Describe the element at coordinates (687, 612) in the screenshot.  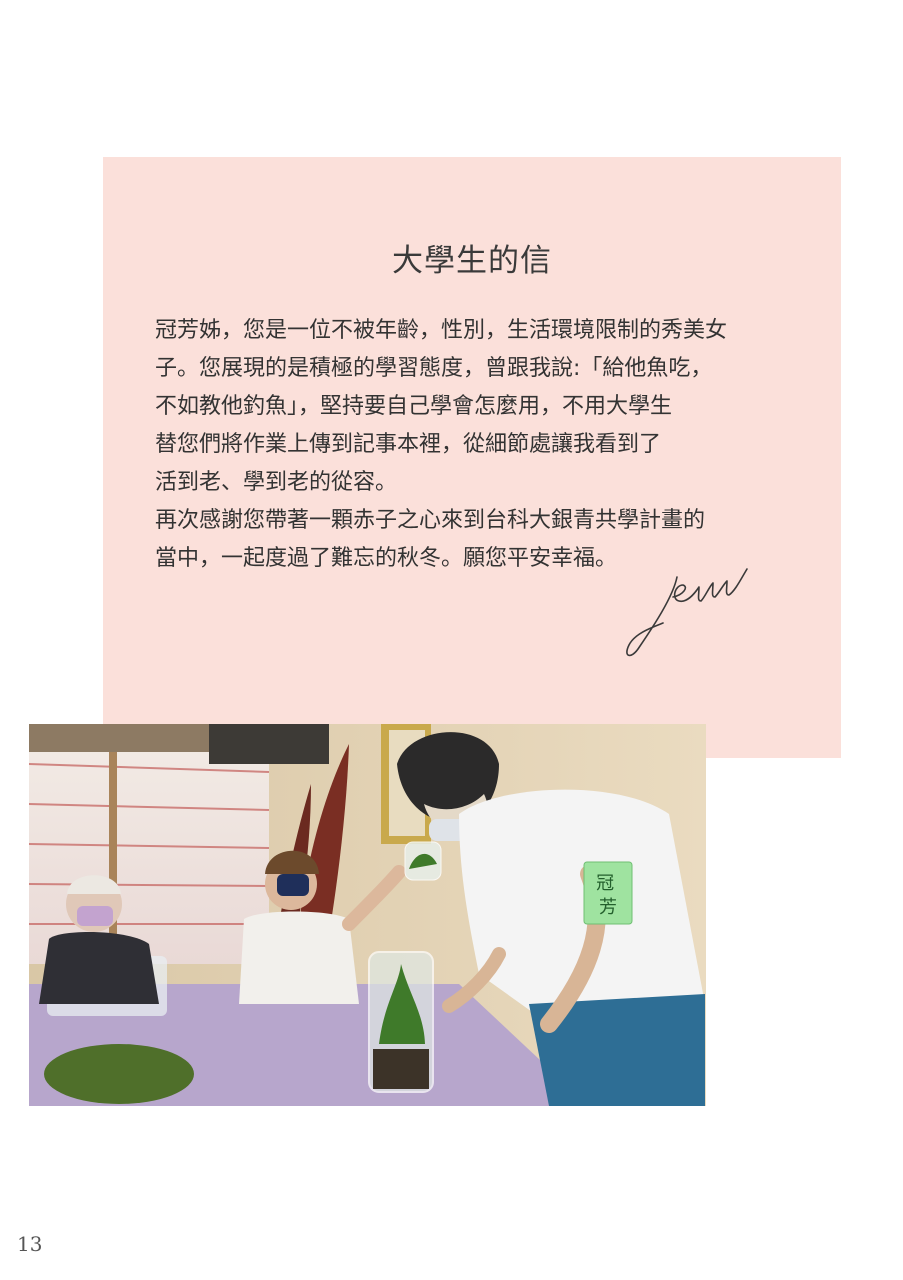
I see `signature` at that location.